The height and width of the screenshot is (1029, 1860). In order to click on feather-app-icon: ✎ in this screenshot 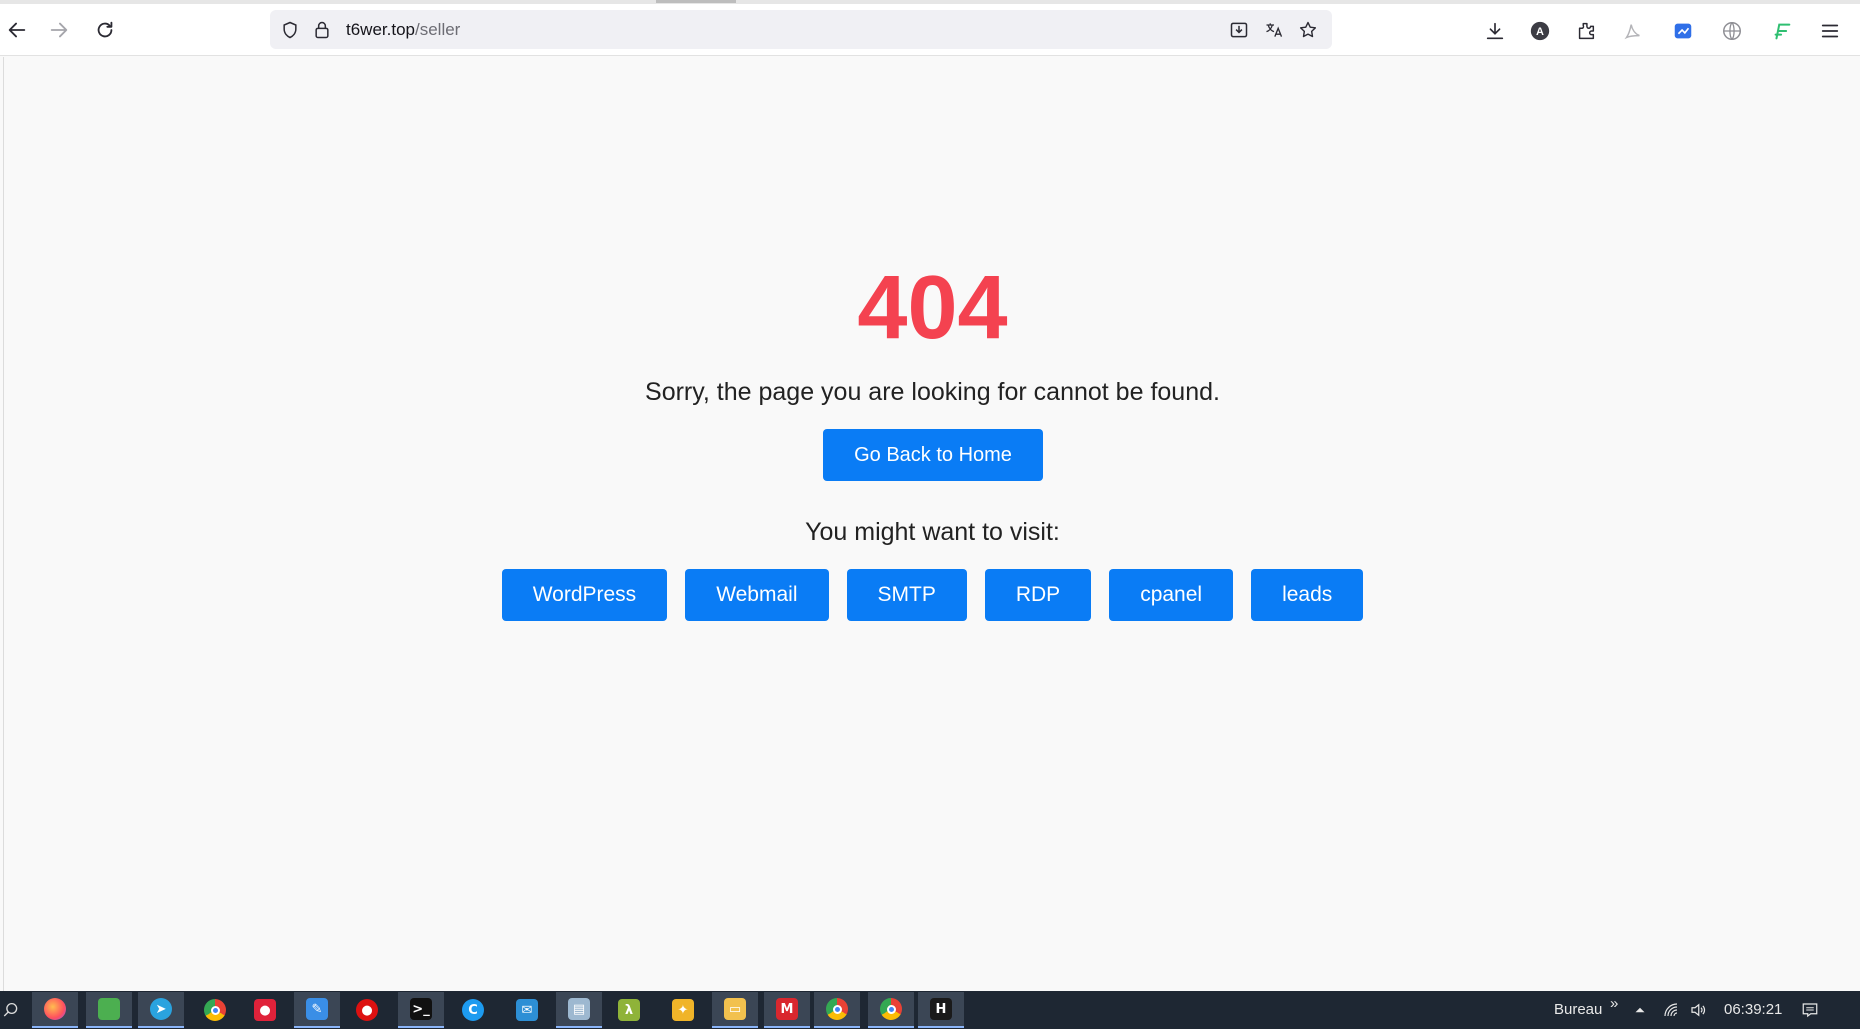, I will do `click(317, 1009)`.